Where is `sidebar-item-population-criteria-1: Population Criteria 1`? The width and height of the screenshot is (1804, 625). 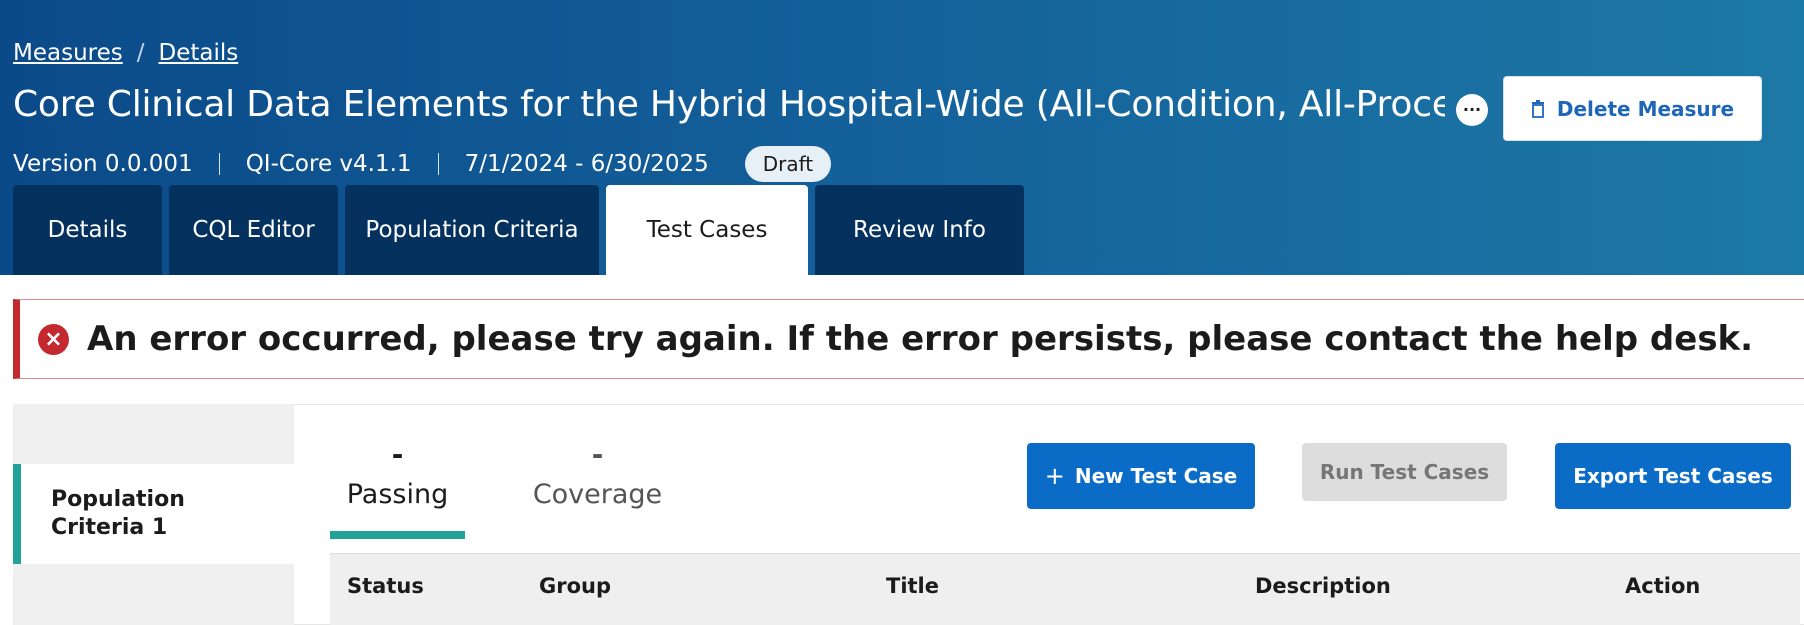 sidebar-item-population-criteria-1: Population Criteria 1 is located at coordinates (153, 514).